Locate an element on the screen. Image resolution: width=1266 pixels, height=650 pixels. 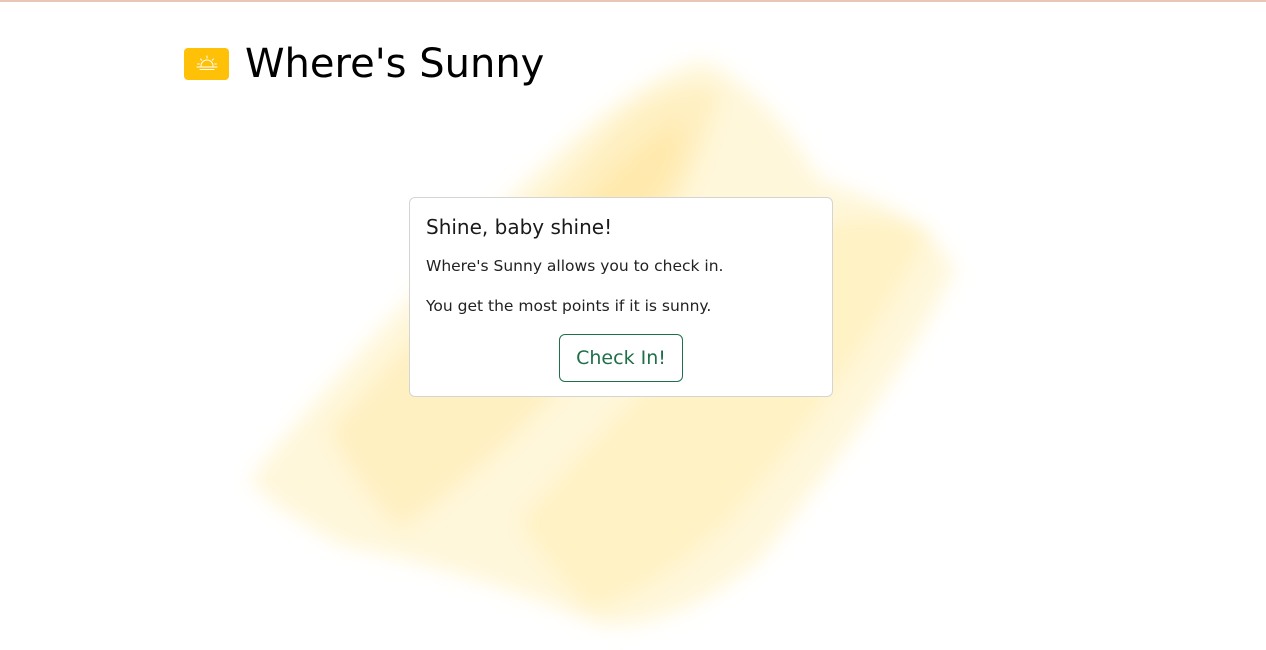
card-description-1: Where's Sunny allows you to check in. is located at coordinates (575, 266).